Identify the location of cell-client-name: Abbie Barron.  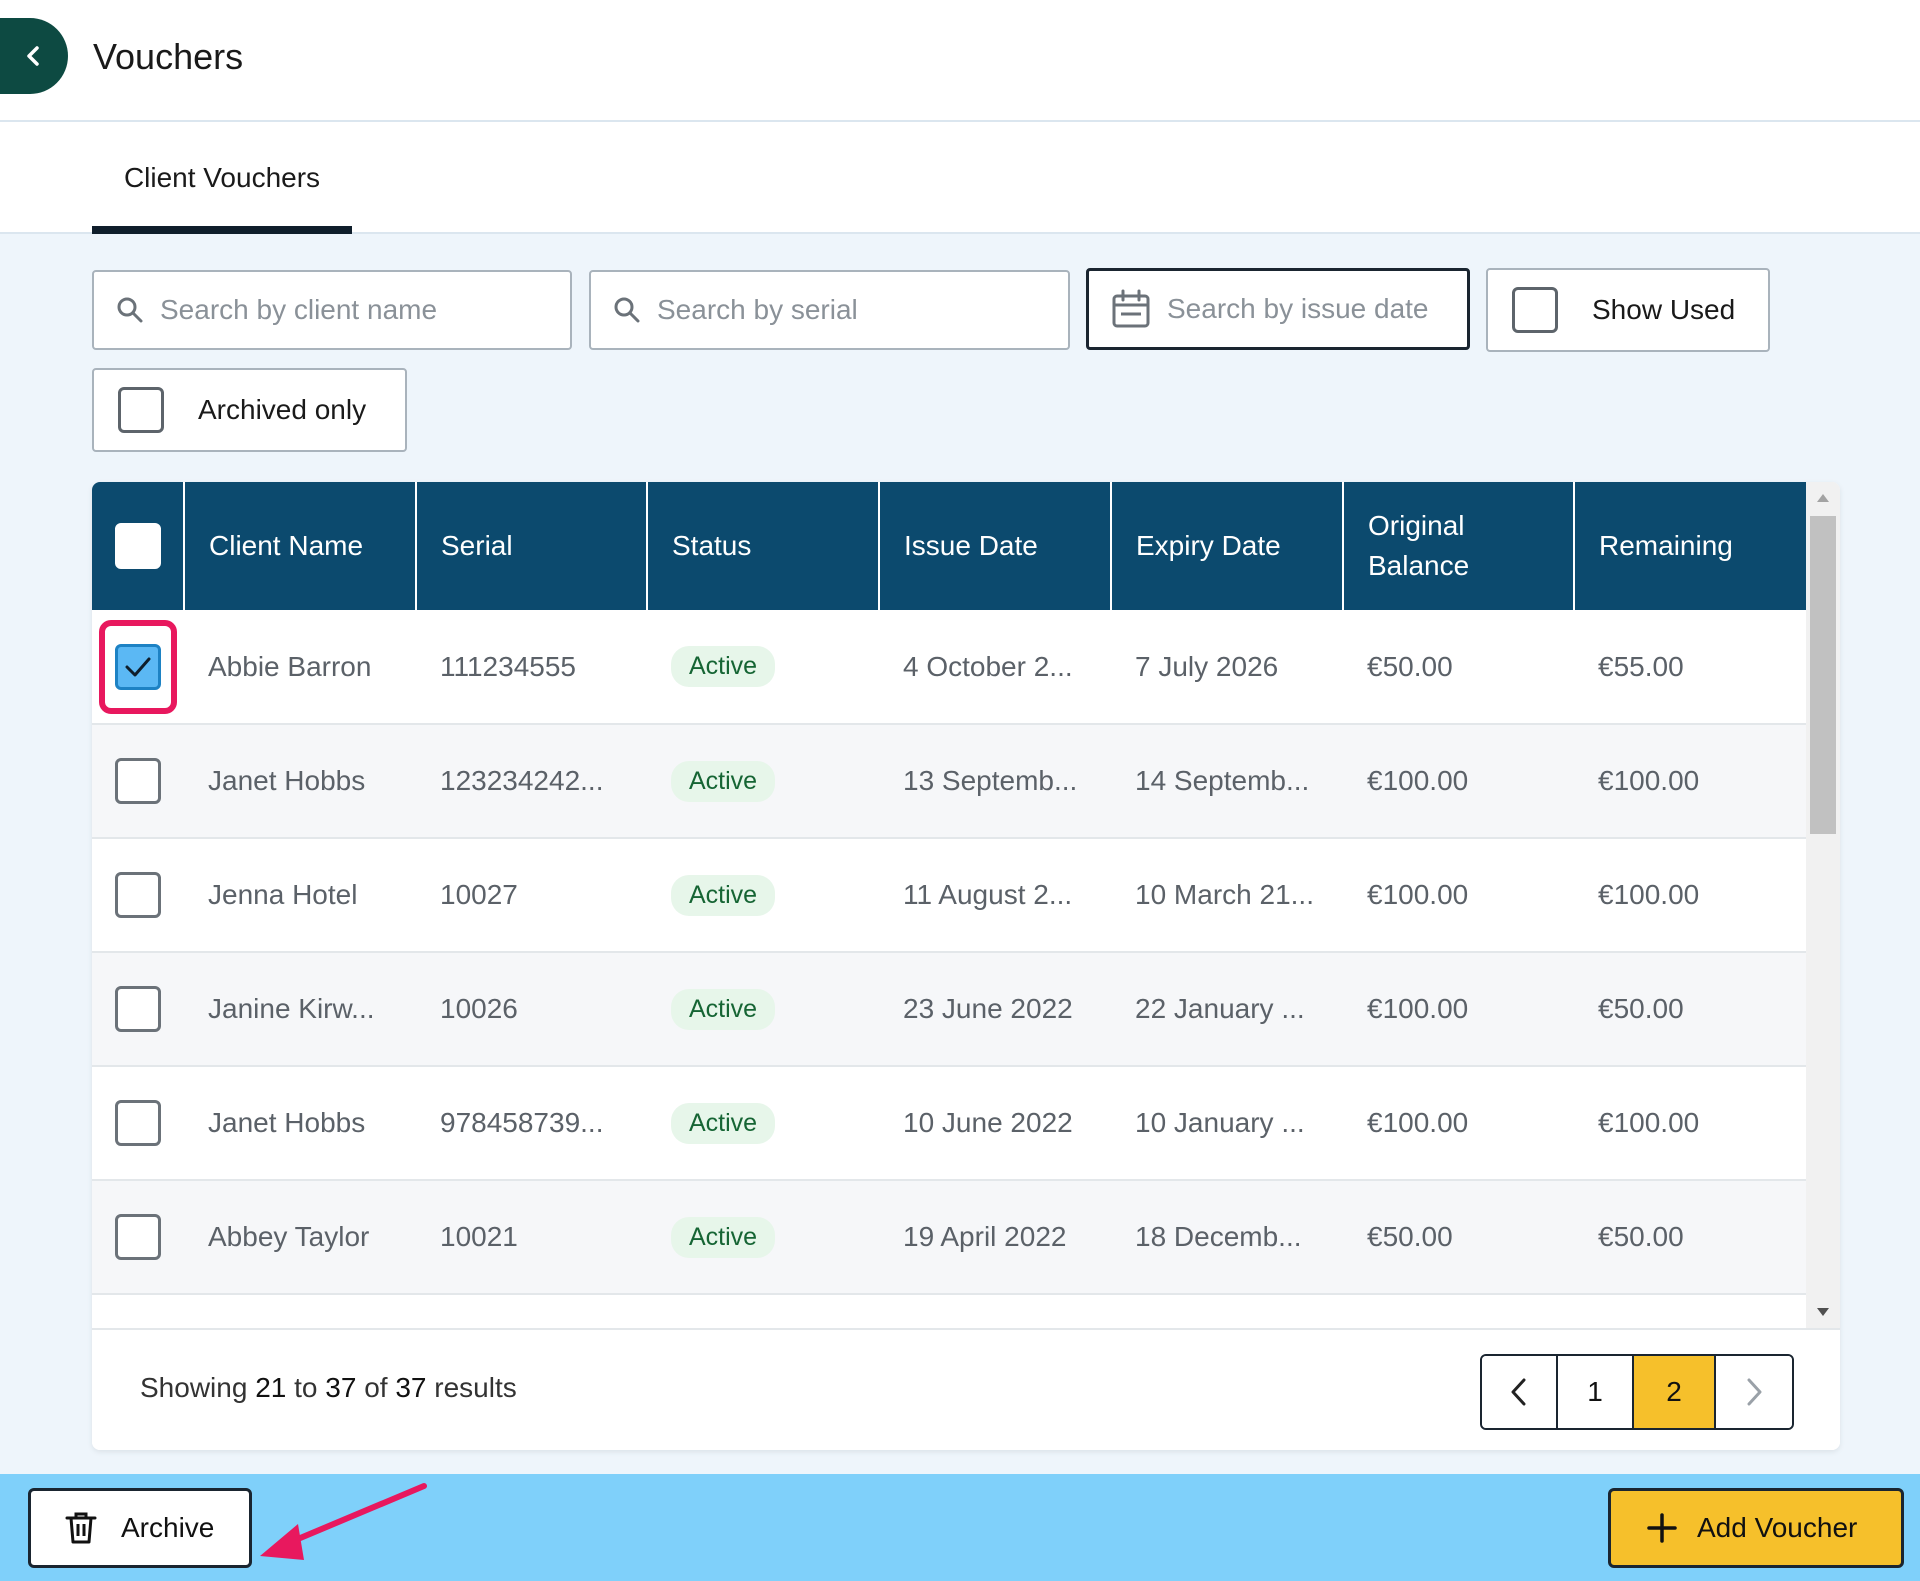
(290, 666).